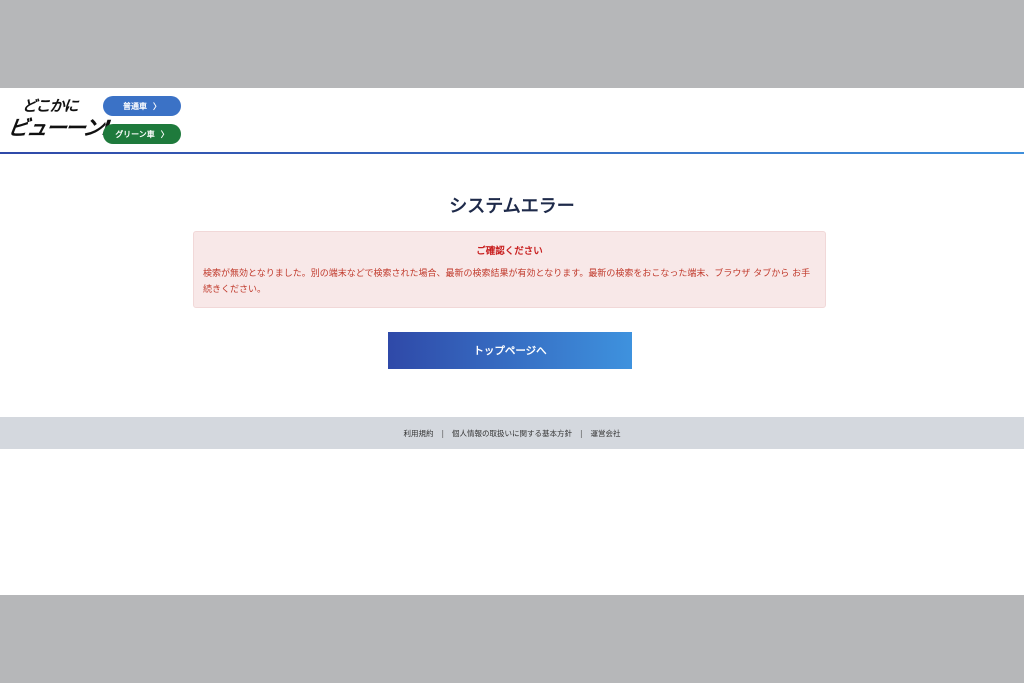 This screenshot has height=683, width=1024. Describe the element at coordinates (512, 120) in the screenshot. I see `header: どこかに ビューーン! 普通車 〉 グリーン車 〉` at that location.